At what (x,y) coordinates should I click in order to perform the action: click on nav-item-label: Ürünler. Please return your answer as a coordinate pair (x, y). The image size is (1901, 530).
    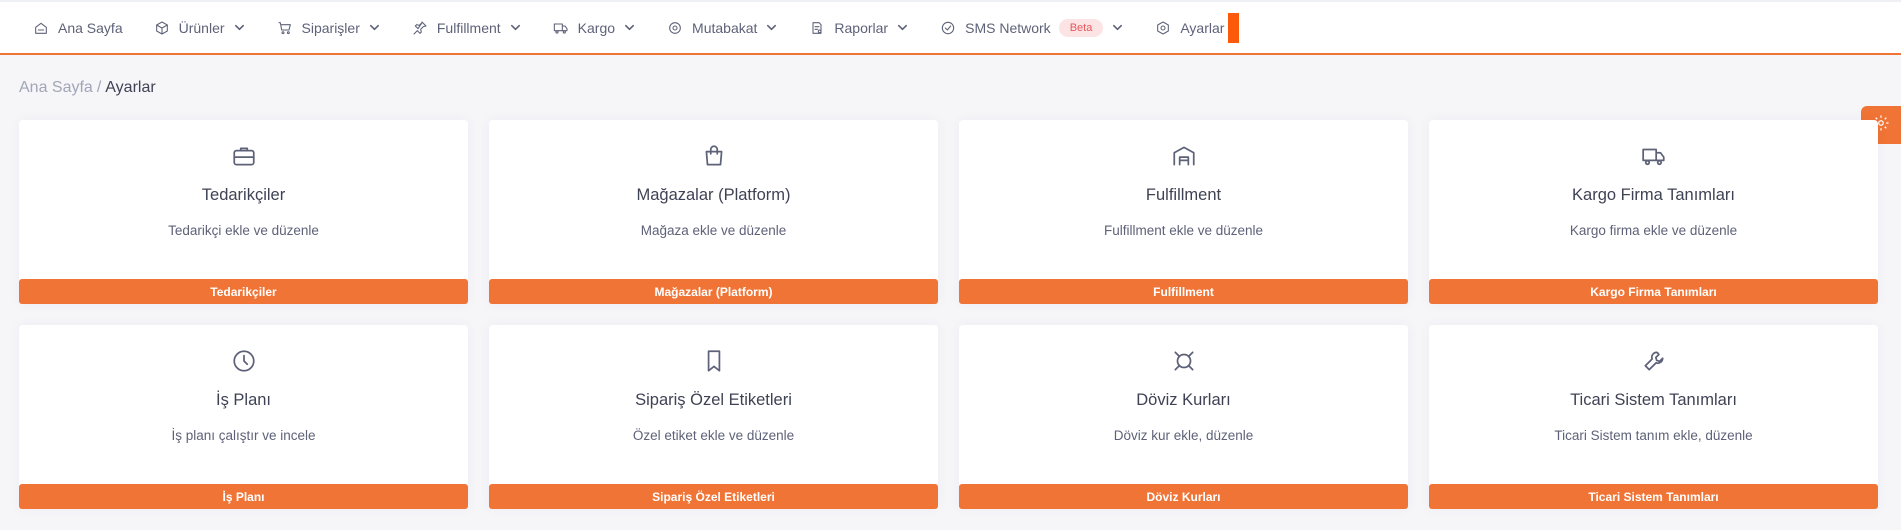
    Looking at the image, I should click on (201, 27).